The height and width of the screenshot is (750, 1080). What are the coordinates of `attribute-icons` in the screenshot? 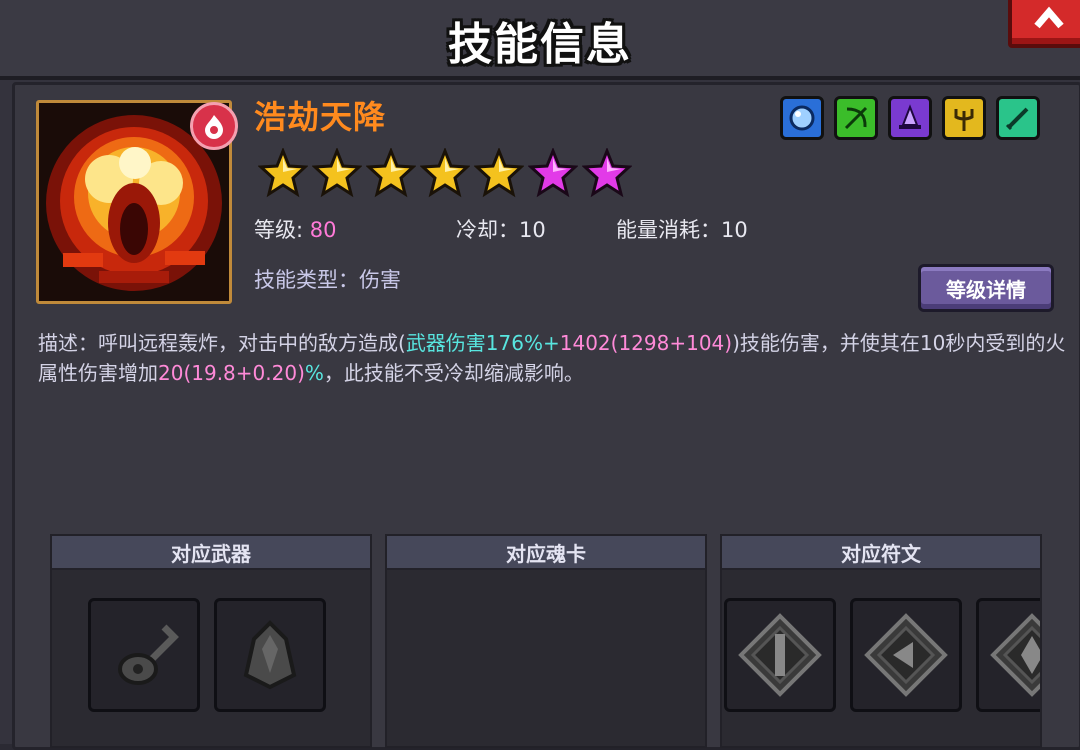 It's located at (910, 118).